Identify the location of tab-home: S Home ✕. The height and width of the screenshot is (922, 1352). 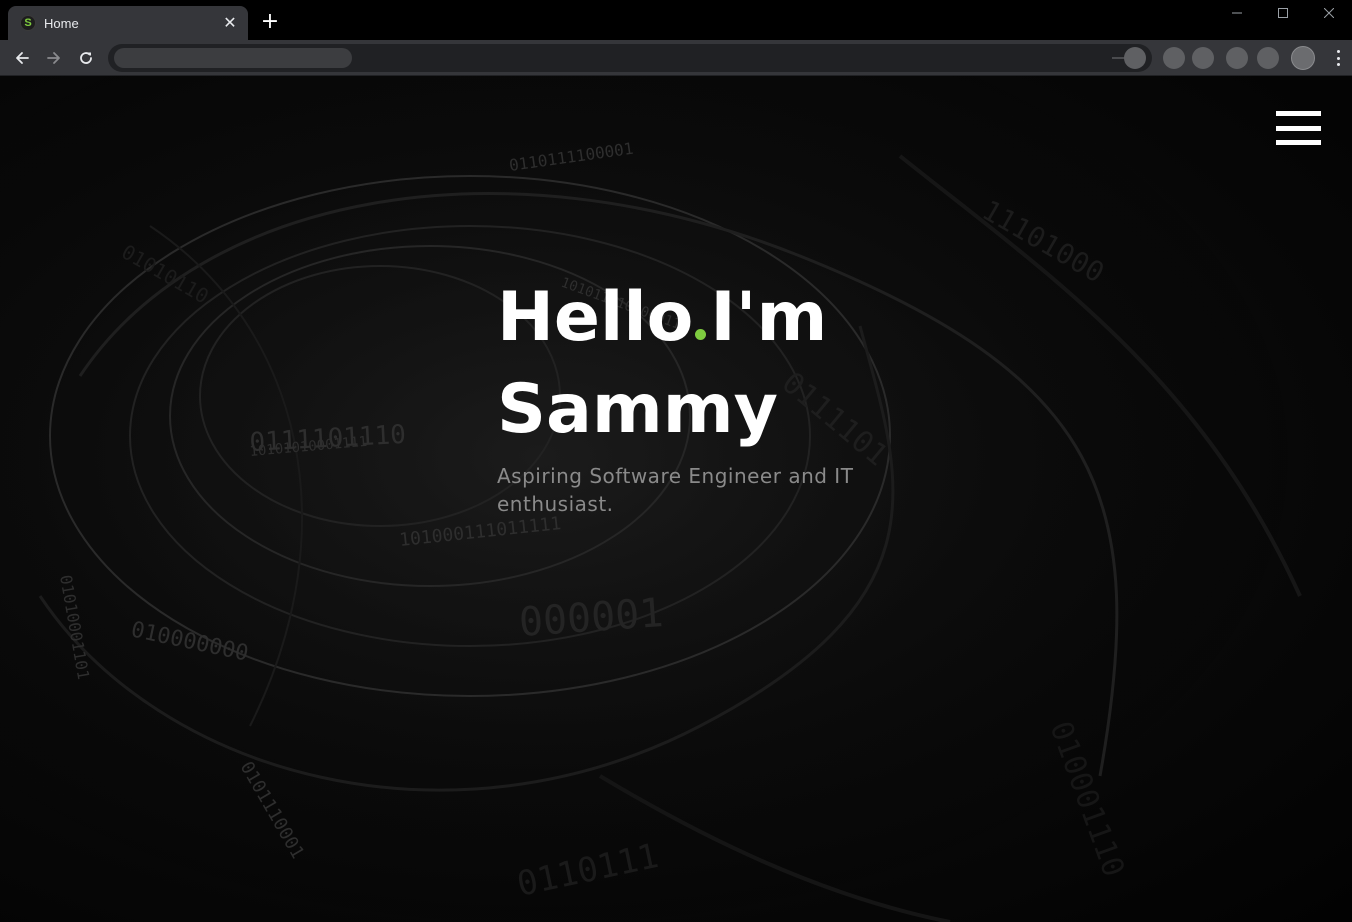
(128, 23).